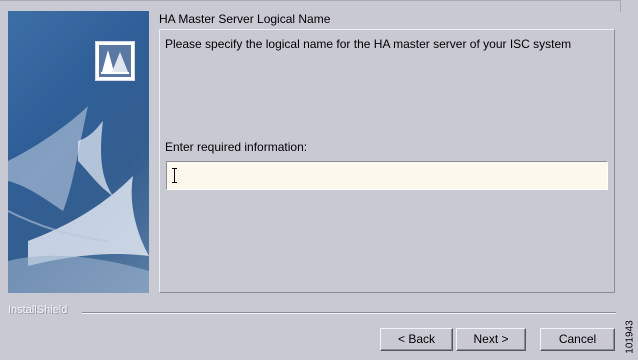 The height and width of the screenshot is (360, 638). What do you see at coordinates (387, 175) in the screenshot?
I see `logical-name-input` at bounding box center [387, 175].